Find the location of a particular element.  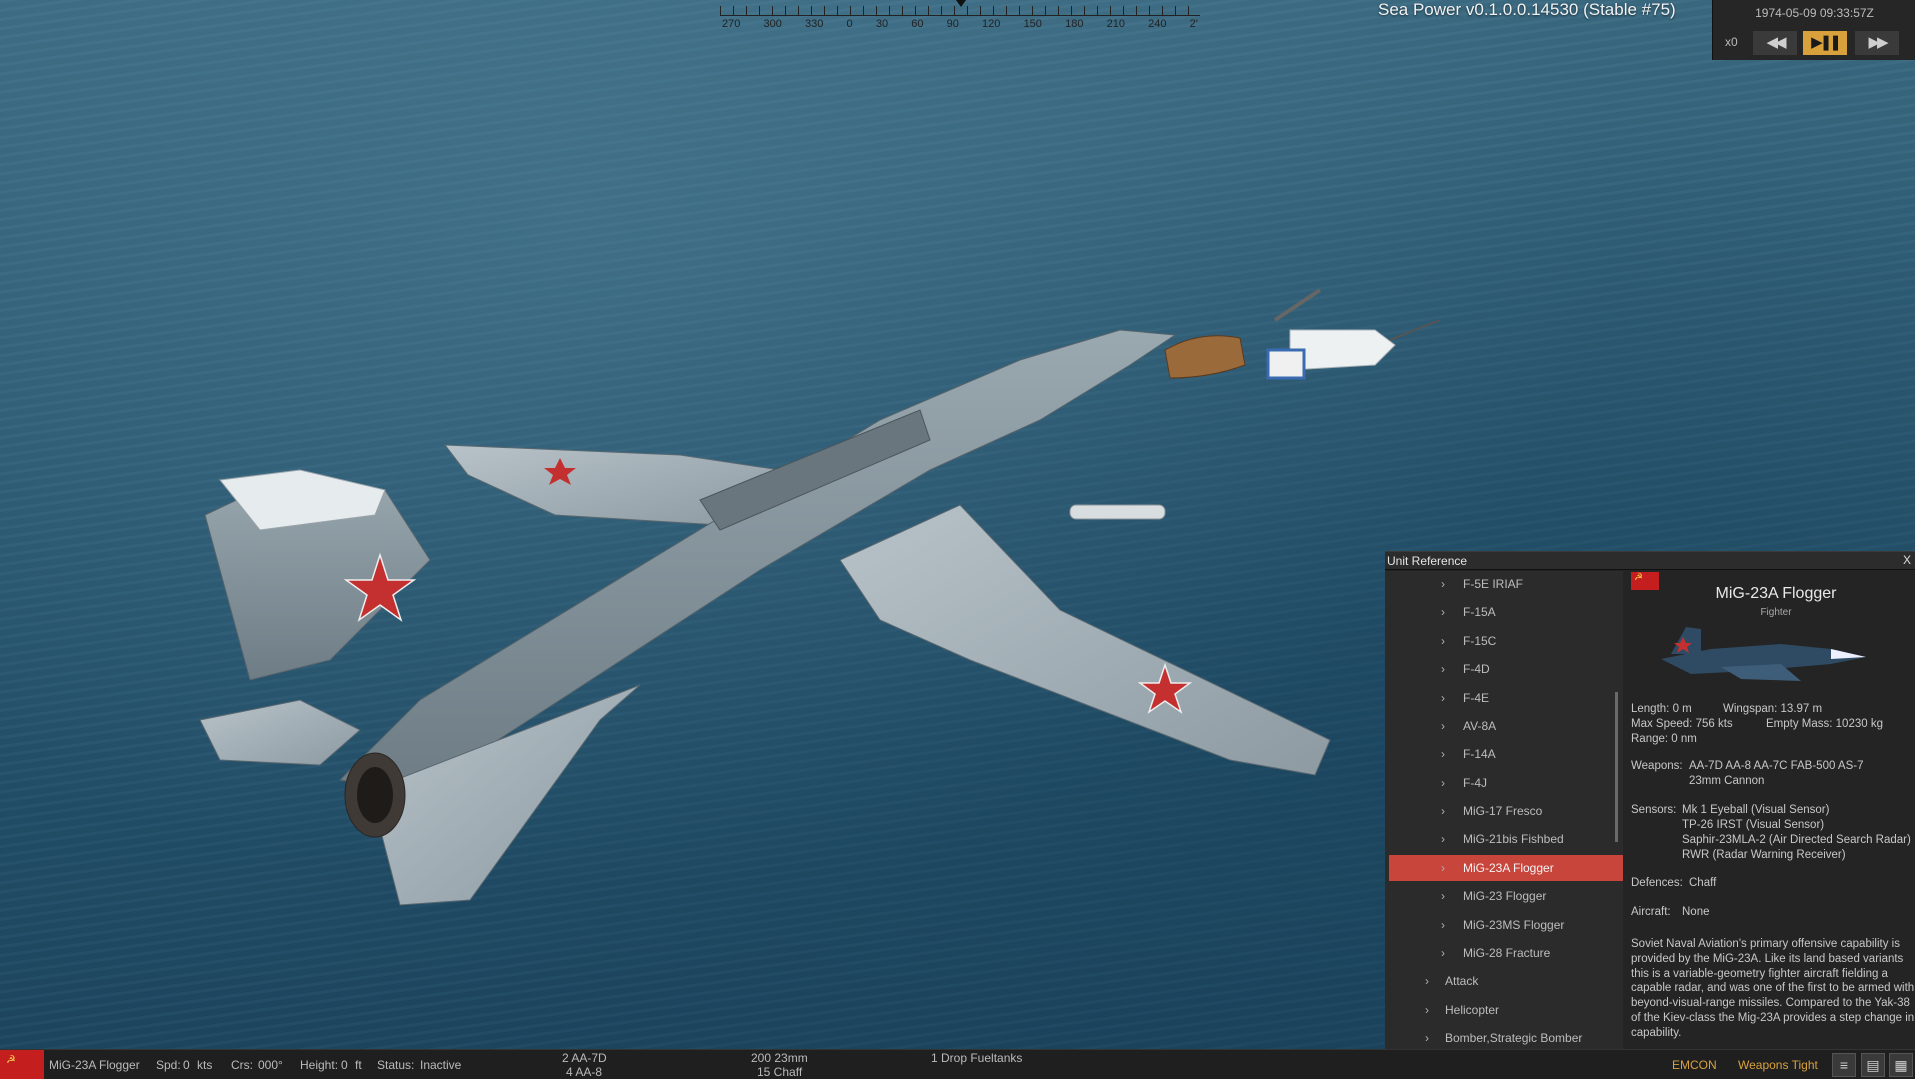

compass-label: 180 is located at coordinates (1074, 24).